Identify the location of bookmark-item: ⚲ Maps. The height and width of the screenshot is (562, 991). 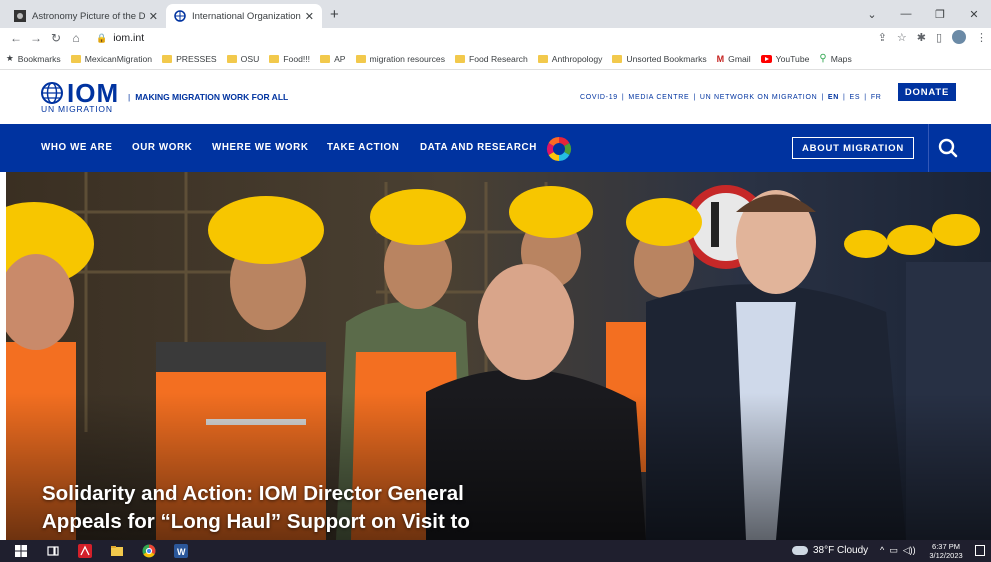
(835, 58).